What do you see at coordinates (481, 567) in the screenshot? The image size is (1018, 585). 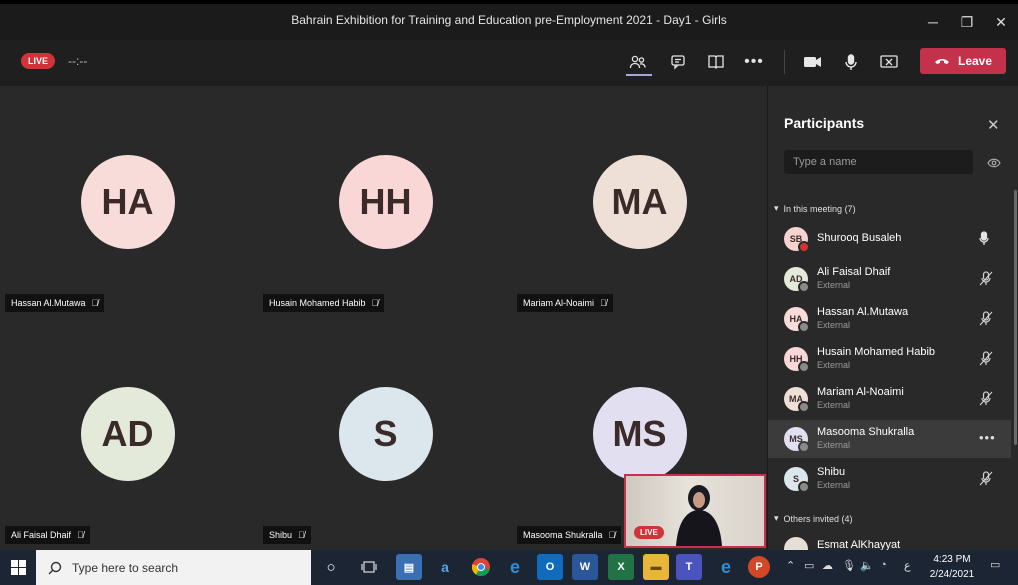 I see `chrome-icon` at bounding box center [481, 567].